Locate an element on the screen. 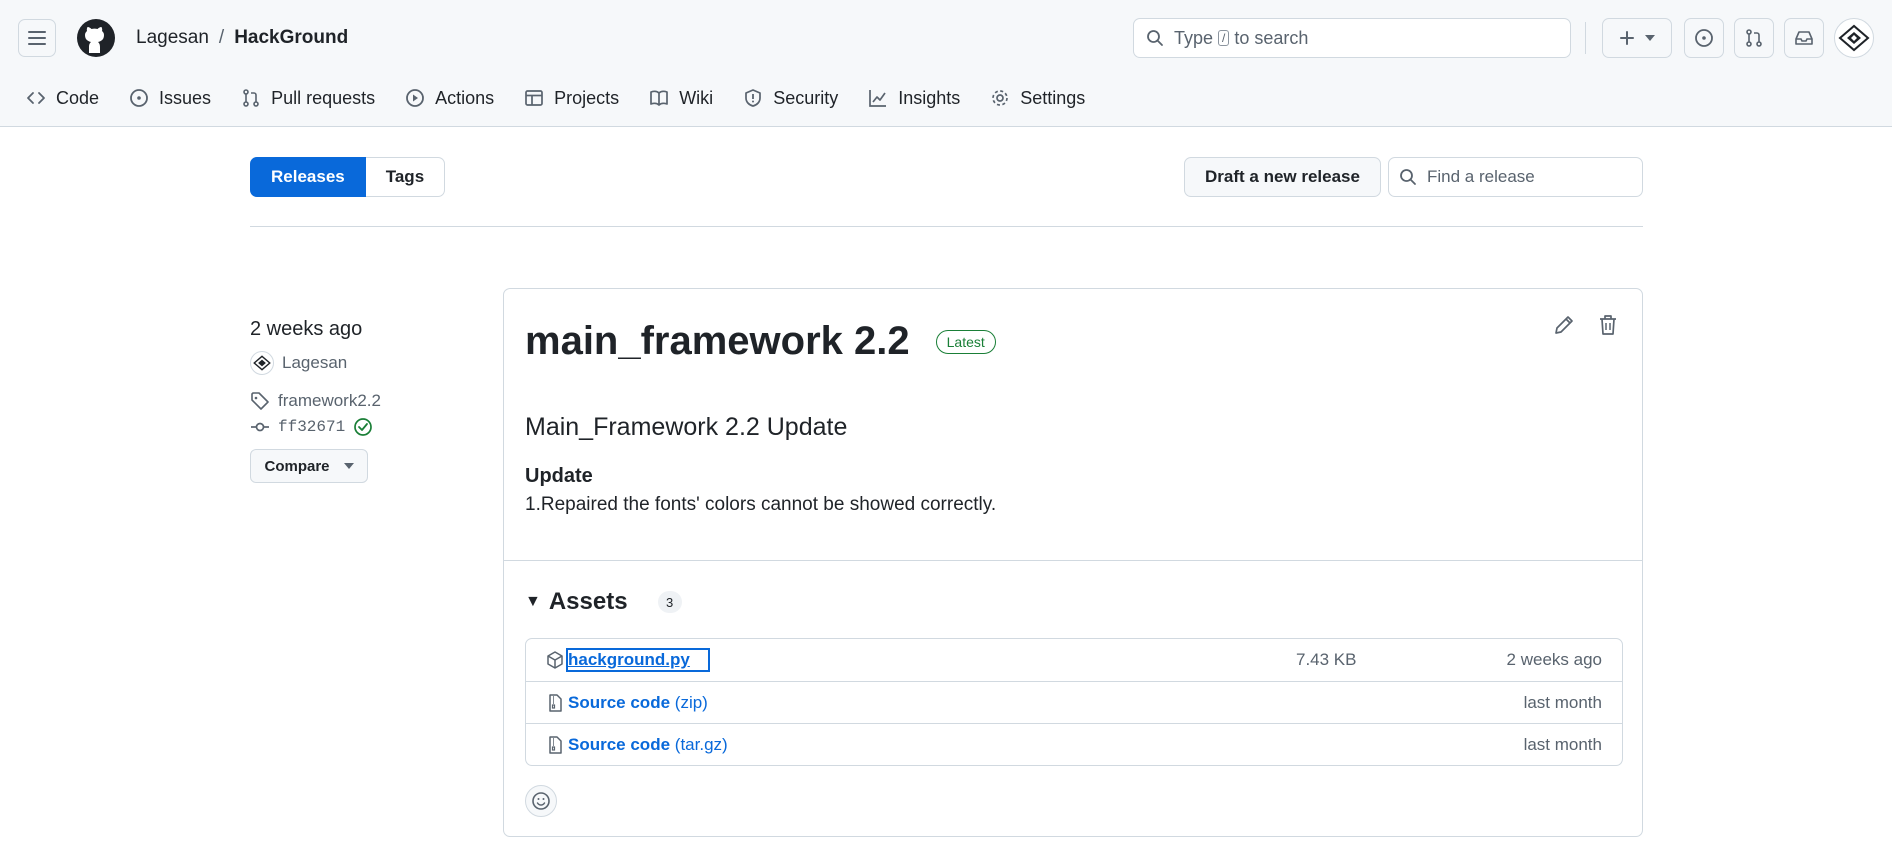 The height and width of the screenshot is (856, 1892). issues-button is located at coordinates (1704, 38).